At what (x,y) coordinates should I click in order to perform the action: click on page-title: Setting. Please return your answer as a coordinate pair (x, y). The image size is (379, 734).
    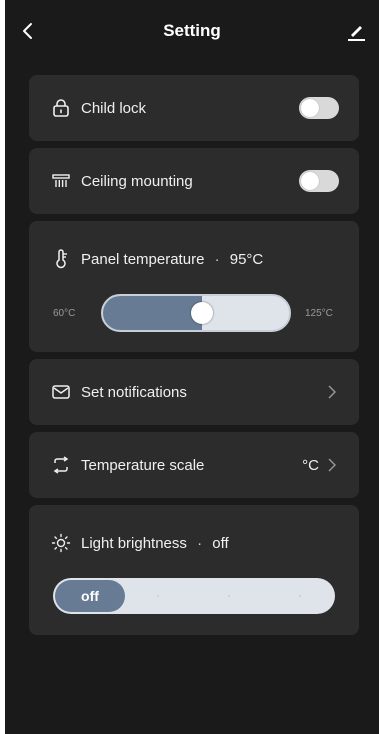
    Looking at the image, I should click on (192, 30).